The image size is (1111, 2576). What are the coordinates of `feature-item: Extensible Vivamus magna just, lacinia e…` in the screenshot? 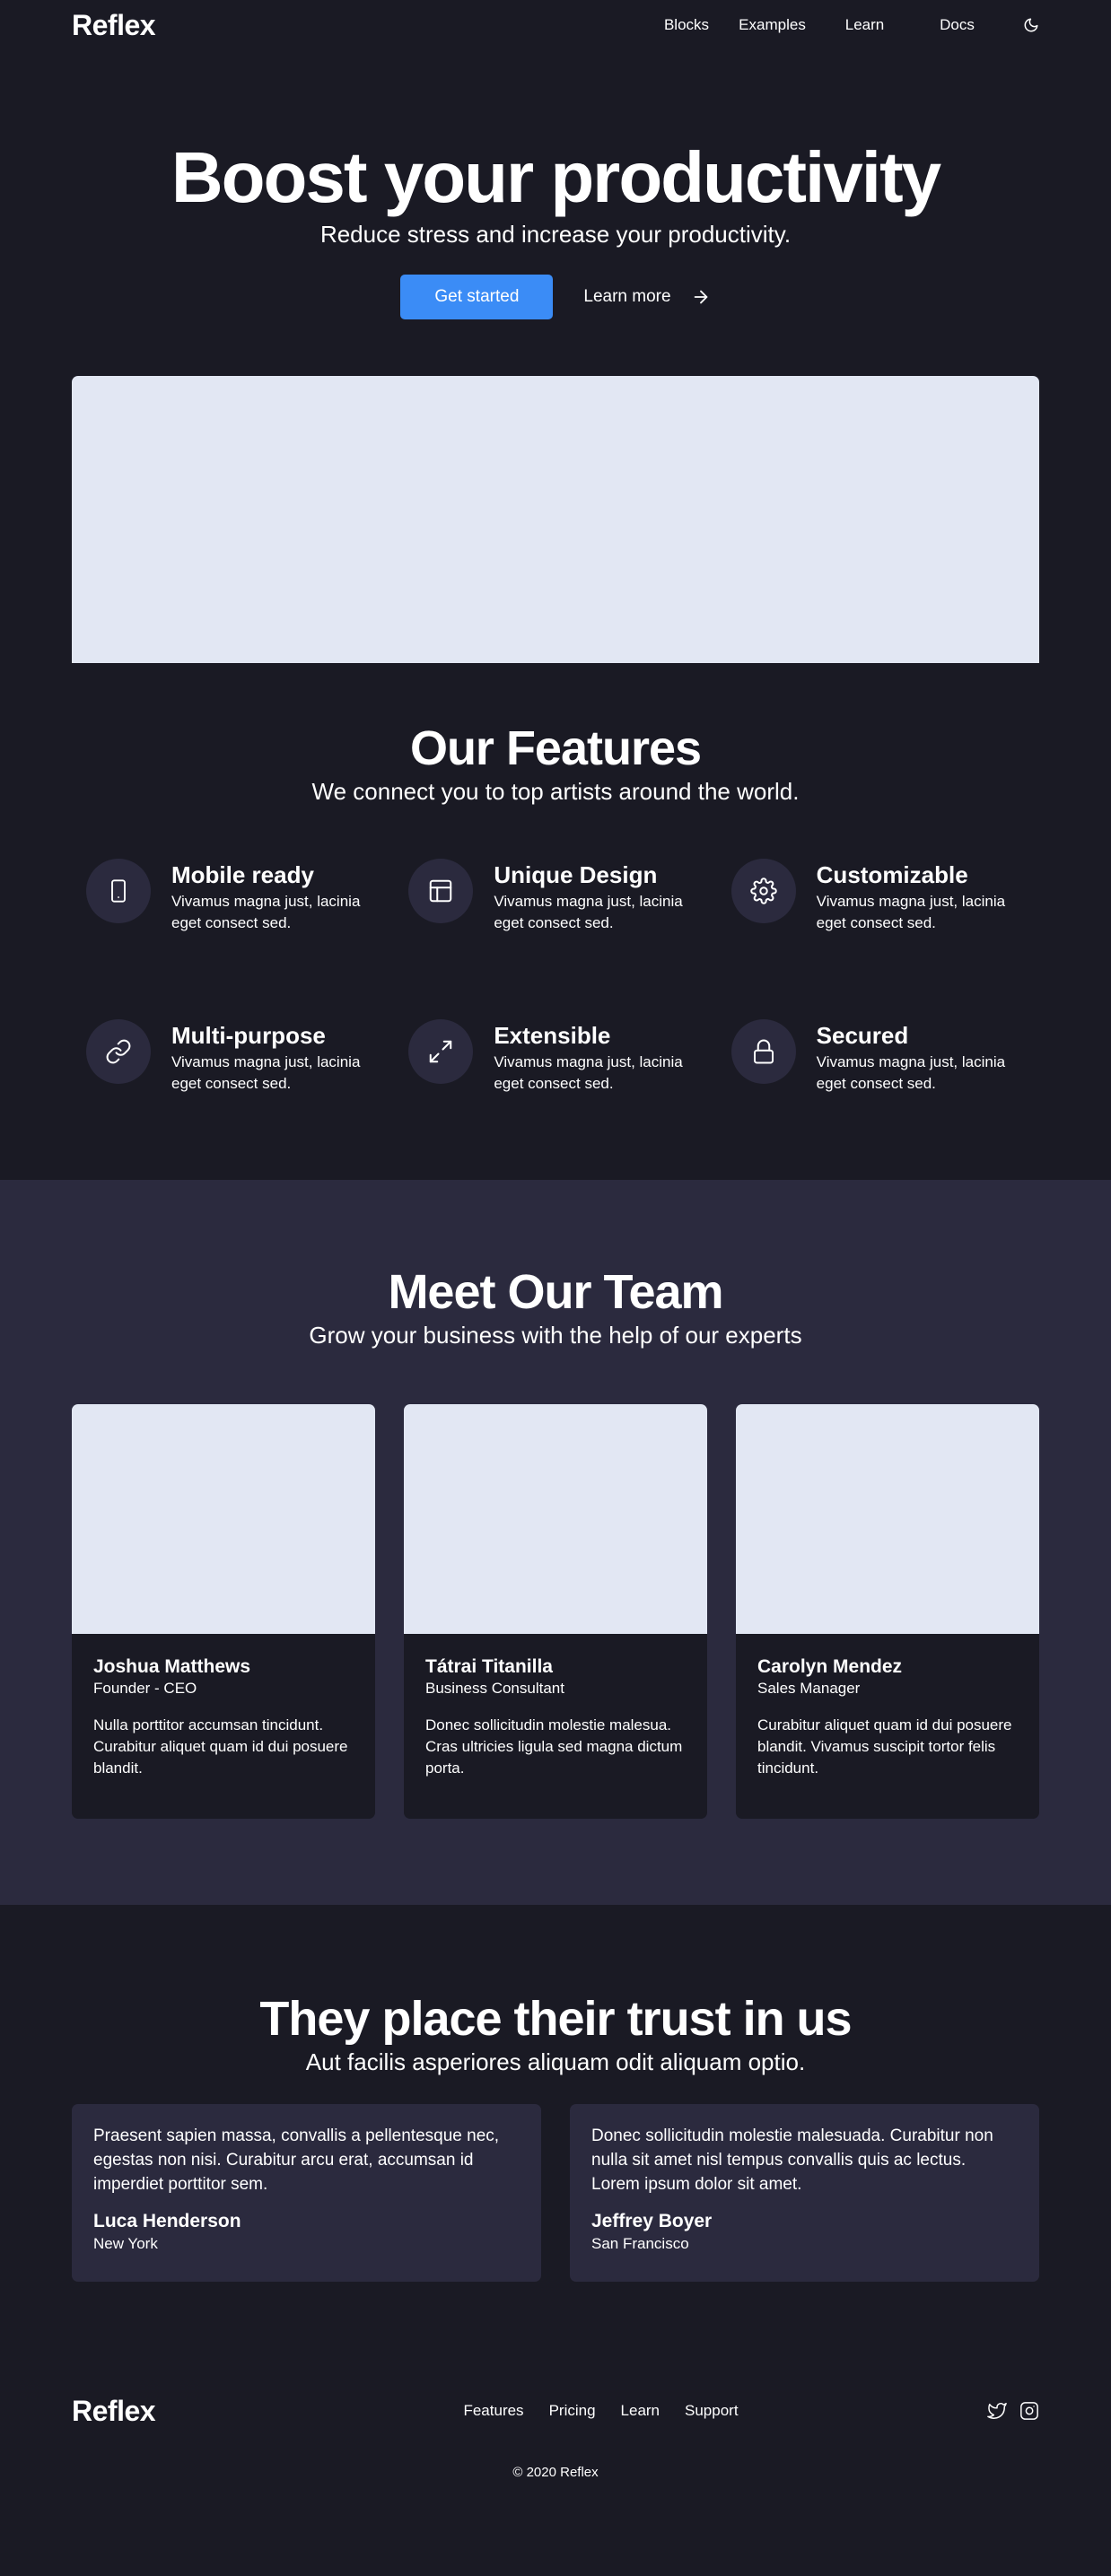 It's located at (555, 1057).